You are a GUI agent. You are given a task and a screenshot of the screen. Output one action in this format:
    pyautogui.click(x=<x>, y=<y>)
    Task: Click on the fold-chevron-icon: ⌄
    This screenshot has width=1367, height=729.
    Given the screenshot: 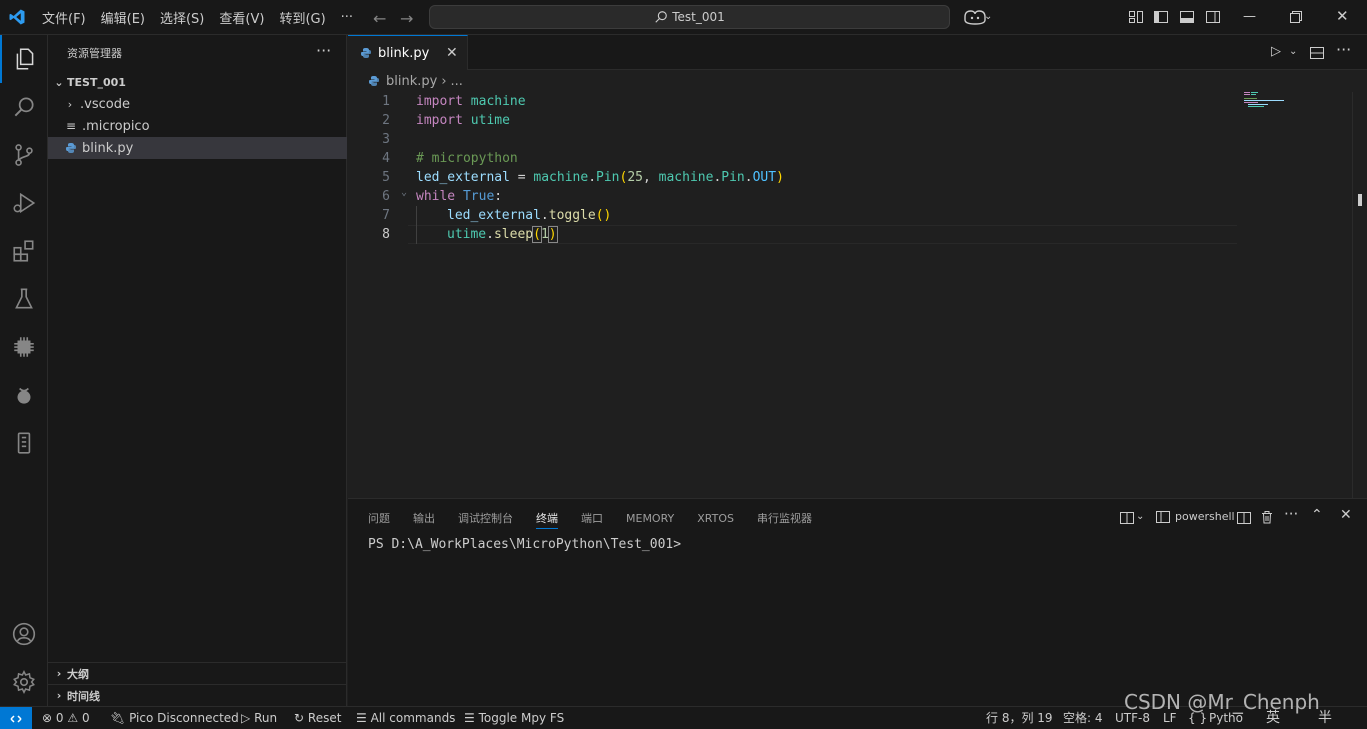 What is the action you would take?
    pyautogui.click(x=404, y=192)
    